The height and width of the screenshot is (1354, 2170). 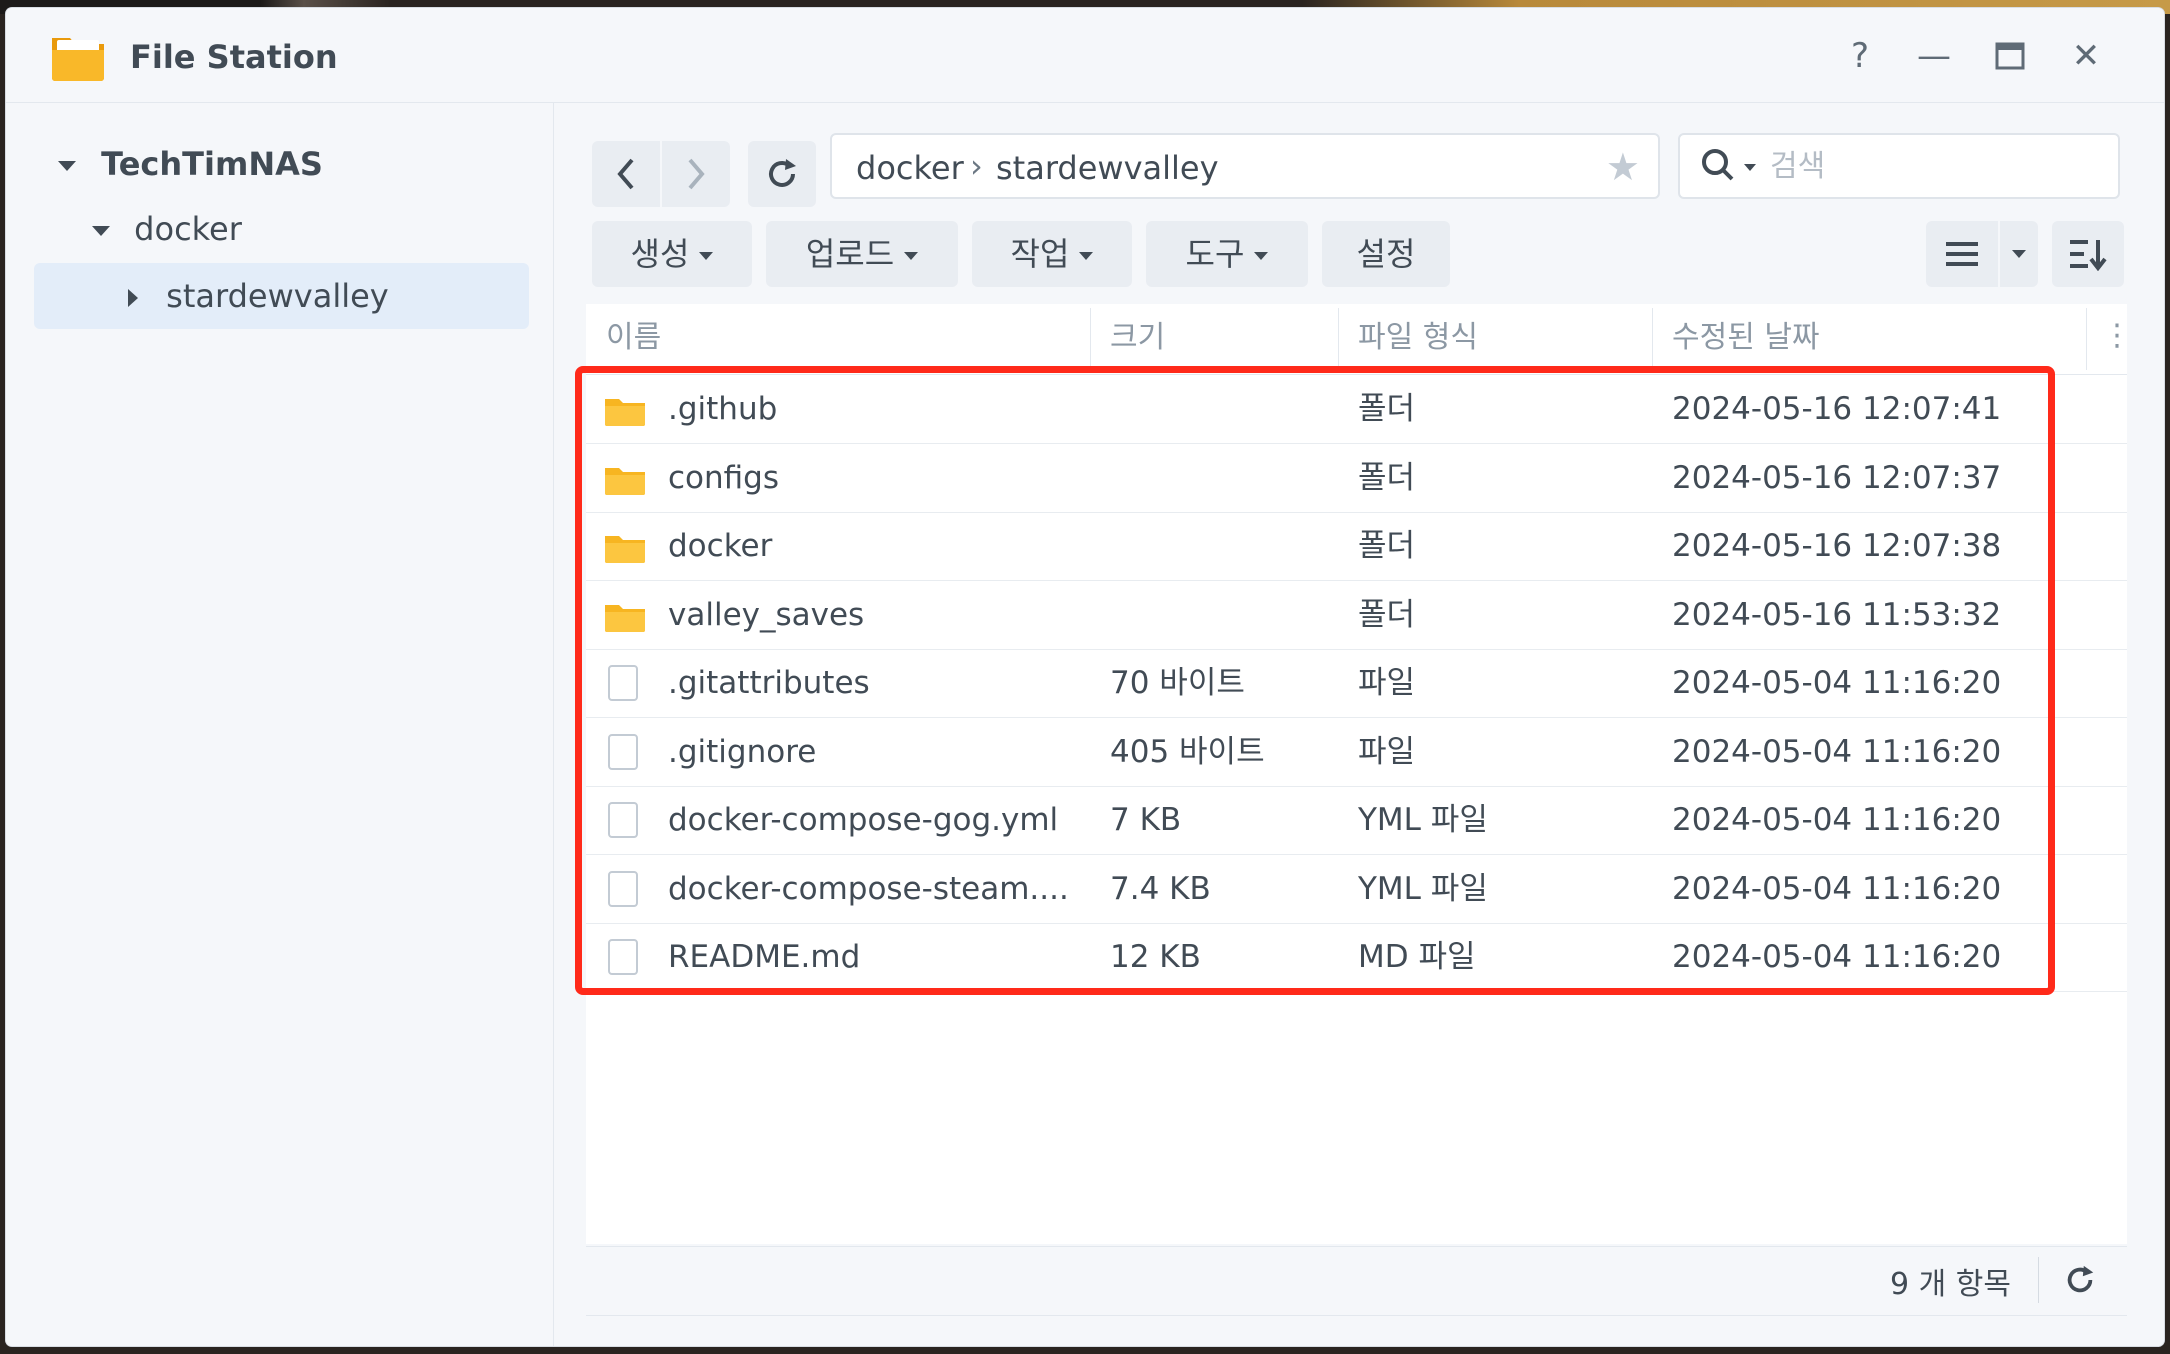 What do you see at coordinates (234, 57) in the screenshot?
I see `window-title: File Station` at bounding box center [234, 57].